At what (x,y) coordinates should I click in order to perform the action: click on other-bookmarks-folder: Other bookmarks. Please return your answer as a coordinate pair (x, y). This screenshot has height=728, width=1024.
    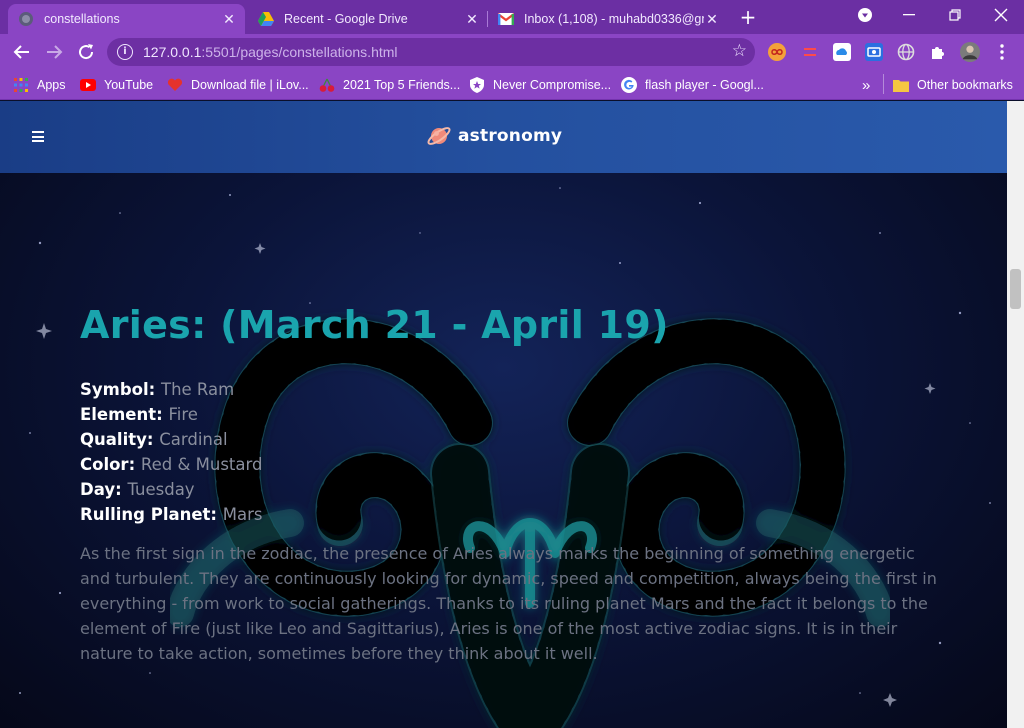
    Looking at the image, I should click on (953, 85).